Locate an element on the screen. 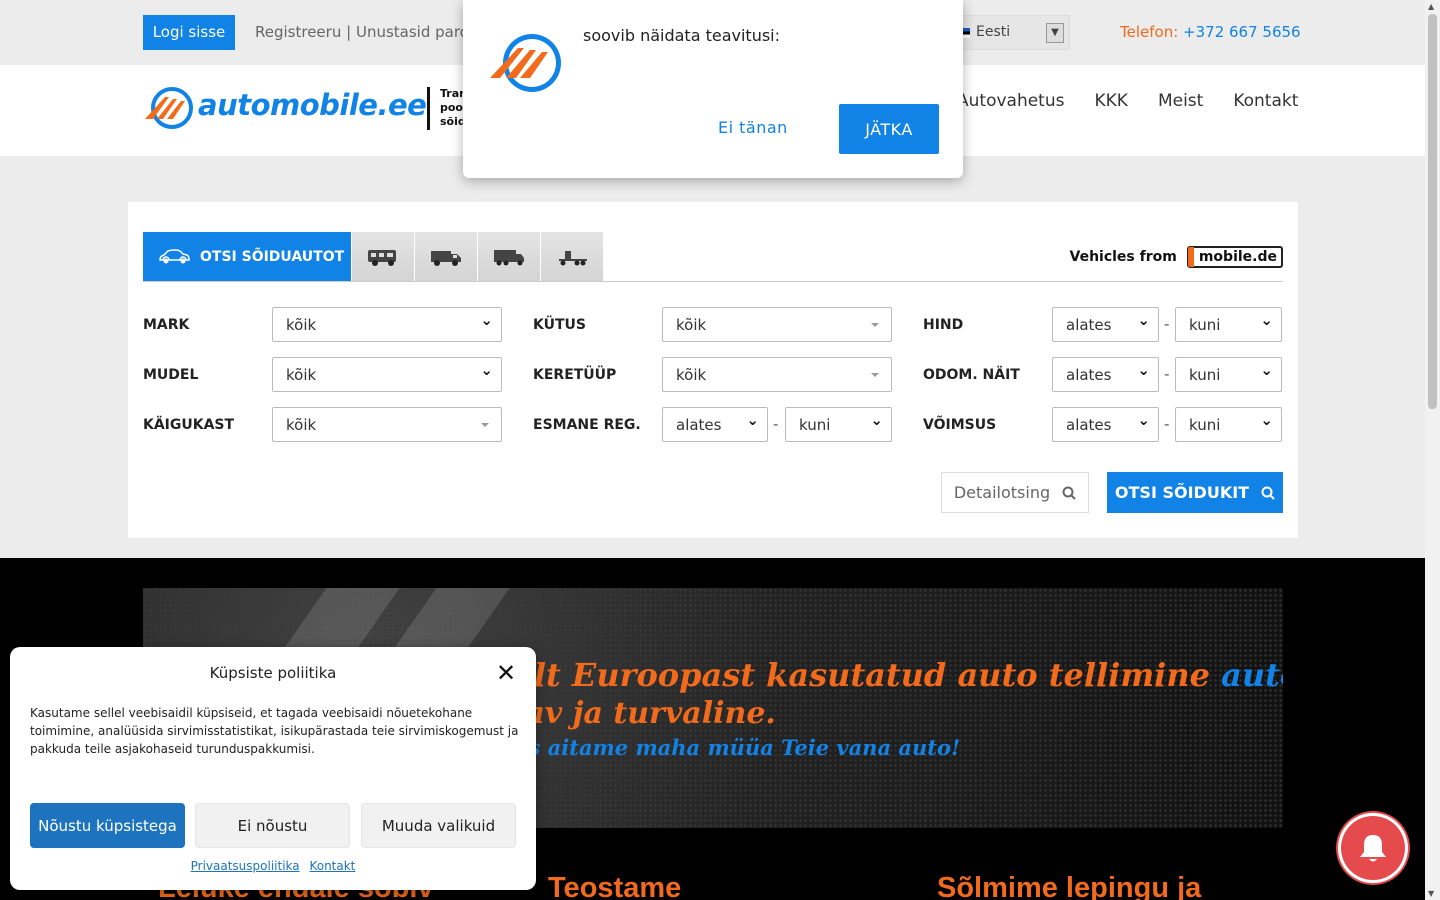 The width and height of the screenshot is (1440, 900). nav-item-kkk: KKK is located at coordinates (1110, 101).